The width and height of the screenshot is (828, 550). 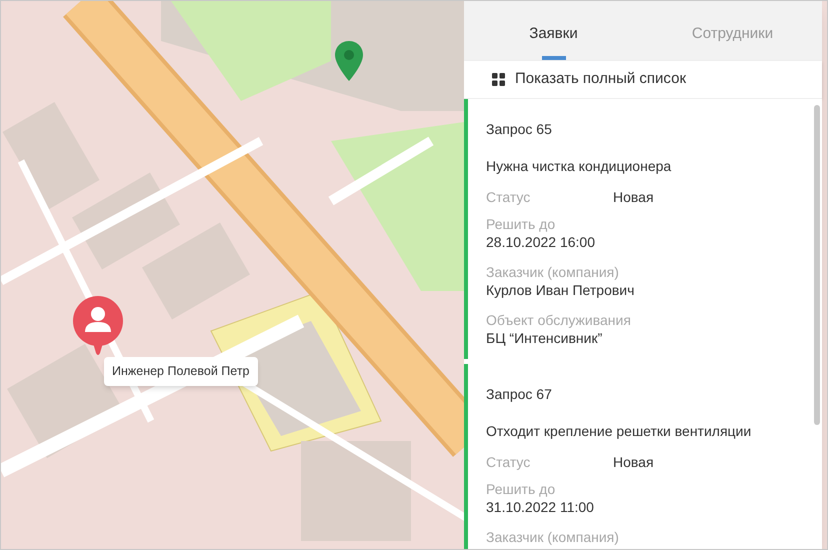 I want to click on request-description: Отходит крепление решетки вентиляции, so click(x=619, y=431).